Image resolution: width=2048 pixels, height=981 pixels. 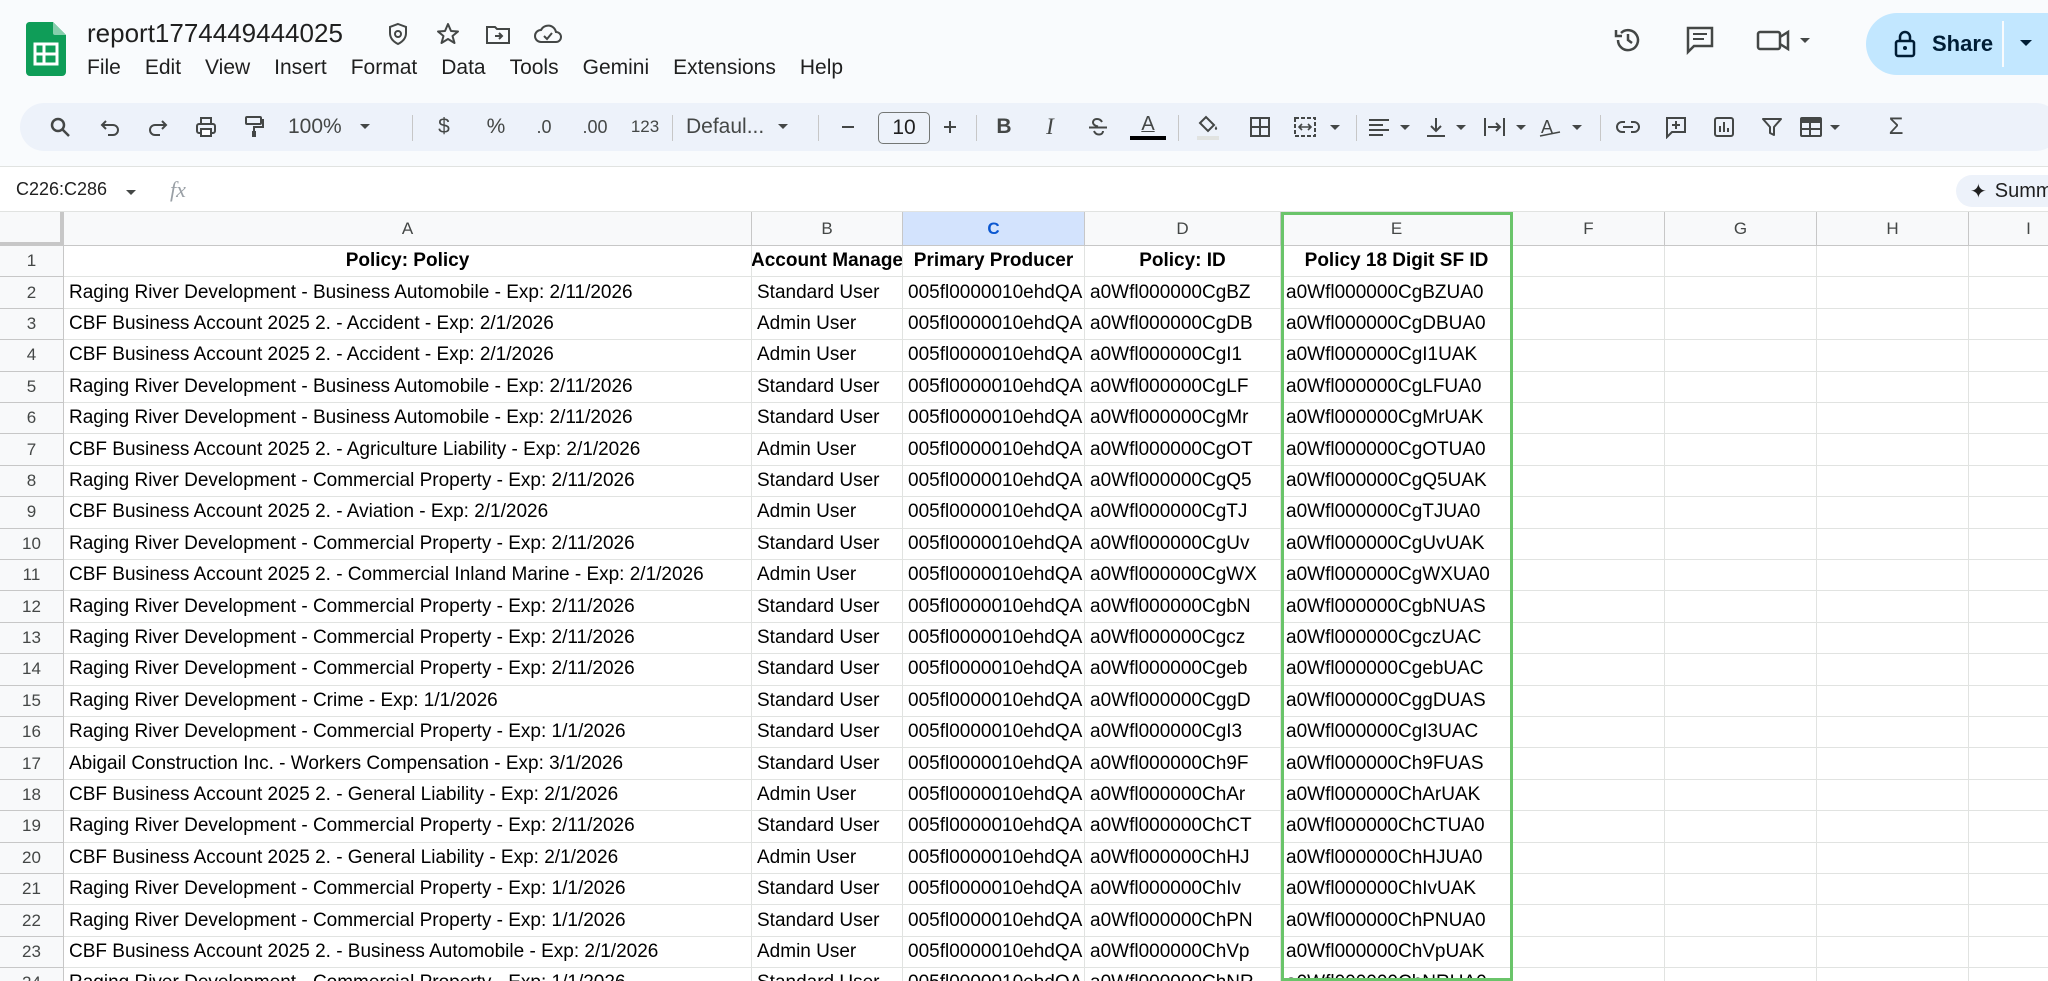 What do you see at coordinates (496, 127) in the screenshot?
I see `percent-format-button: %` at bounding box center [496, 127].